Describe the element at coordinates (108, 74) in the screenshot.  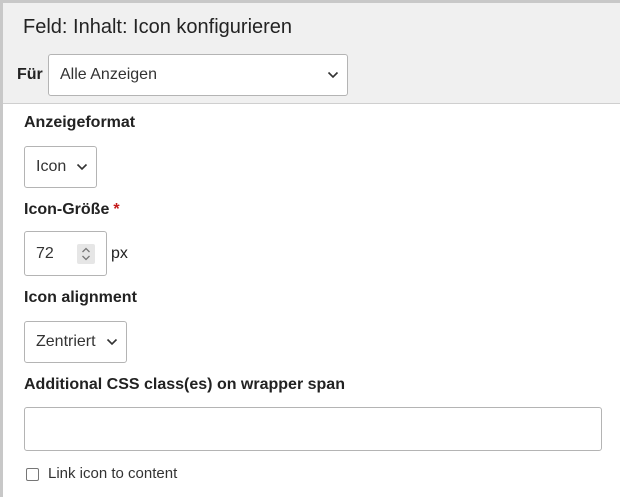
I see `for-select-value: Alle Anzeigen` at that location.